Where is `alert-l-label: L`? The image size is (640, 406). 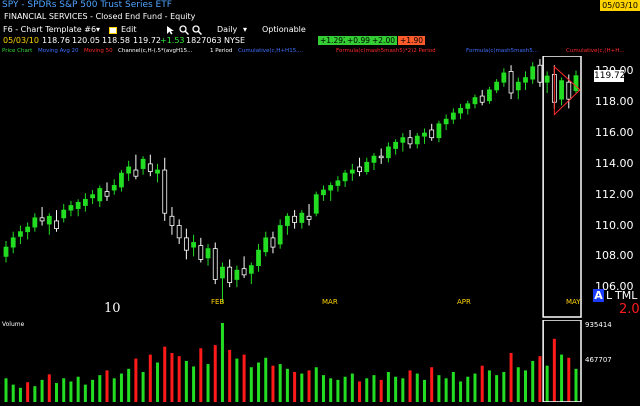
alert-l-label: L is located at coordinates (609, 295).